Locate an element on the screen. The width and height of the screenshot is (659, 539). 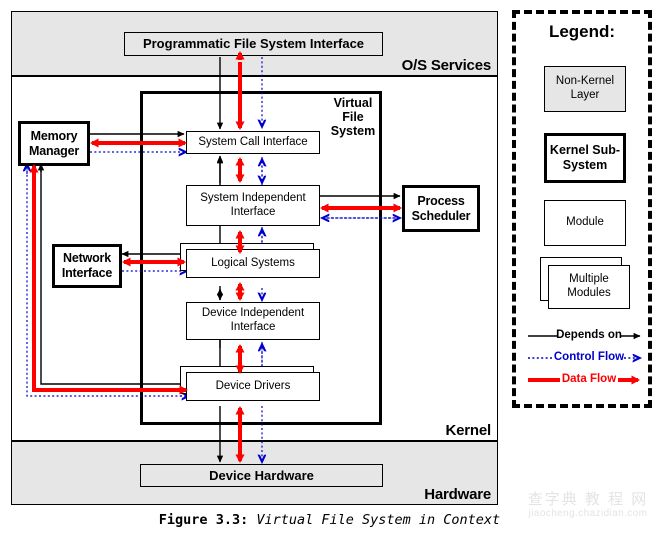
layer-label-os-services: O/S Services is located at coordinates (446, 65).